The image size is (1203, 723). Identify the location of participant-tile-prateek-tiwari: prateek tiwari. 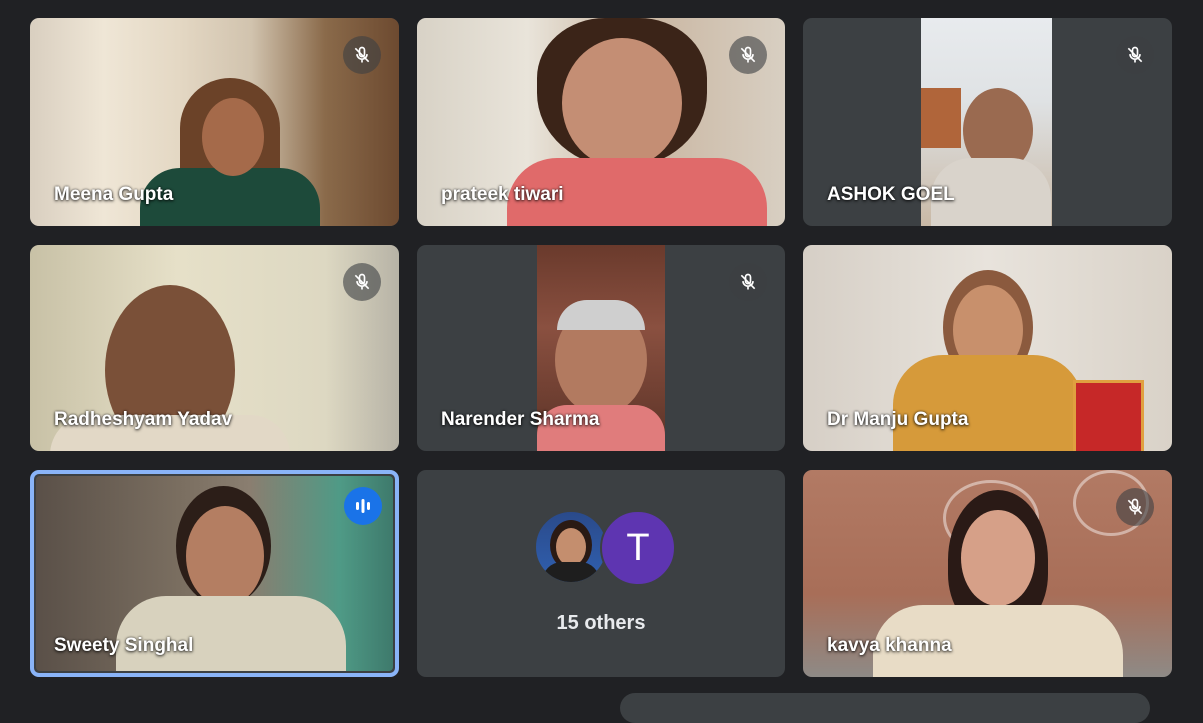
(601, 122).